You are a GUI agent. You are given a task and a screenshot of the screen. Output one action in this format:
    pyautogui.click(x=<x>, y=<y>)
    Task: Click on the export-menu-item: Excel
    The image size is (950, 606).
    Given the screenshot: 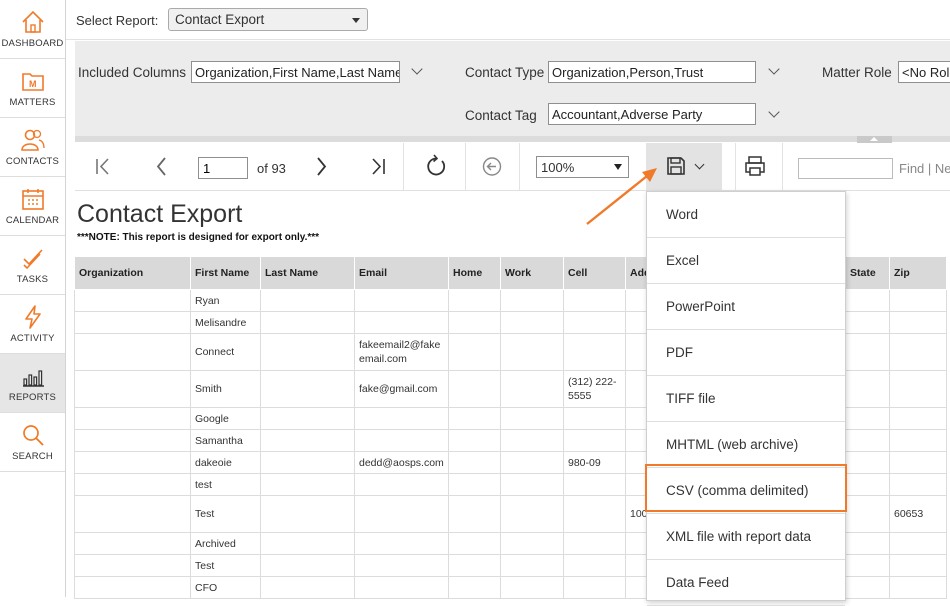 What is the action you would take?
    pyautogui.click(x=746, y=261)
    